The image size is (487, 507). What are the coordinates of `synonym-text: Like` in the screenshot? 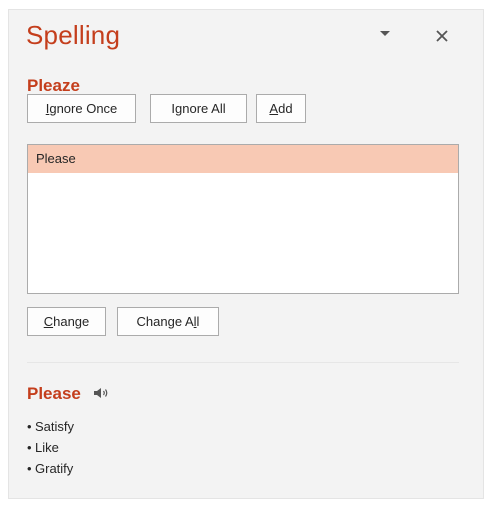 It's located at (47, 447).